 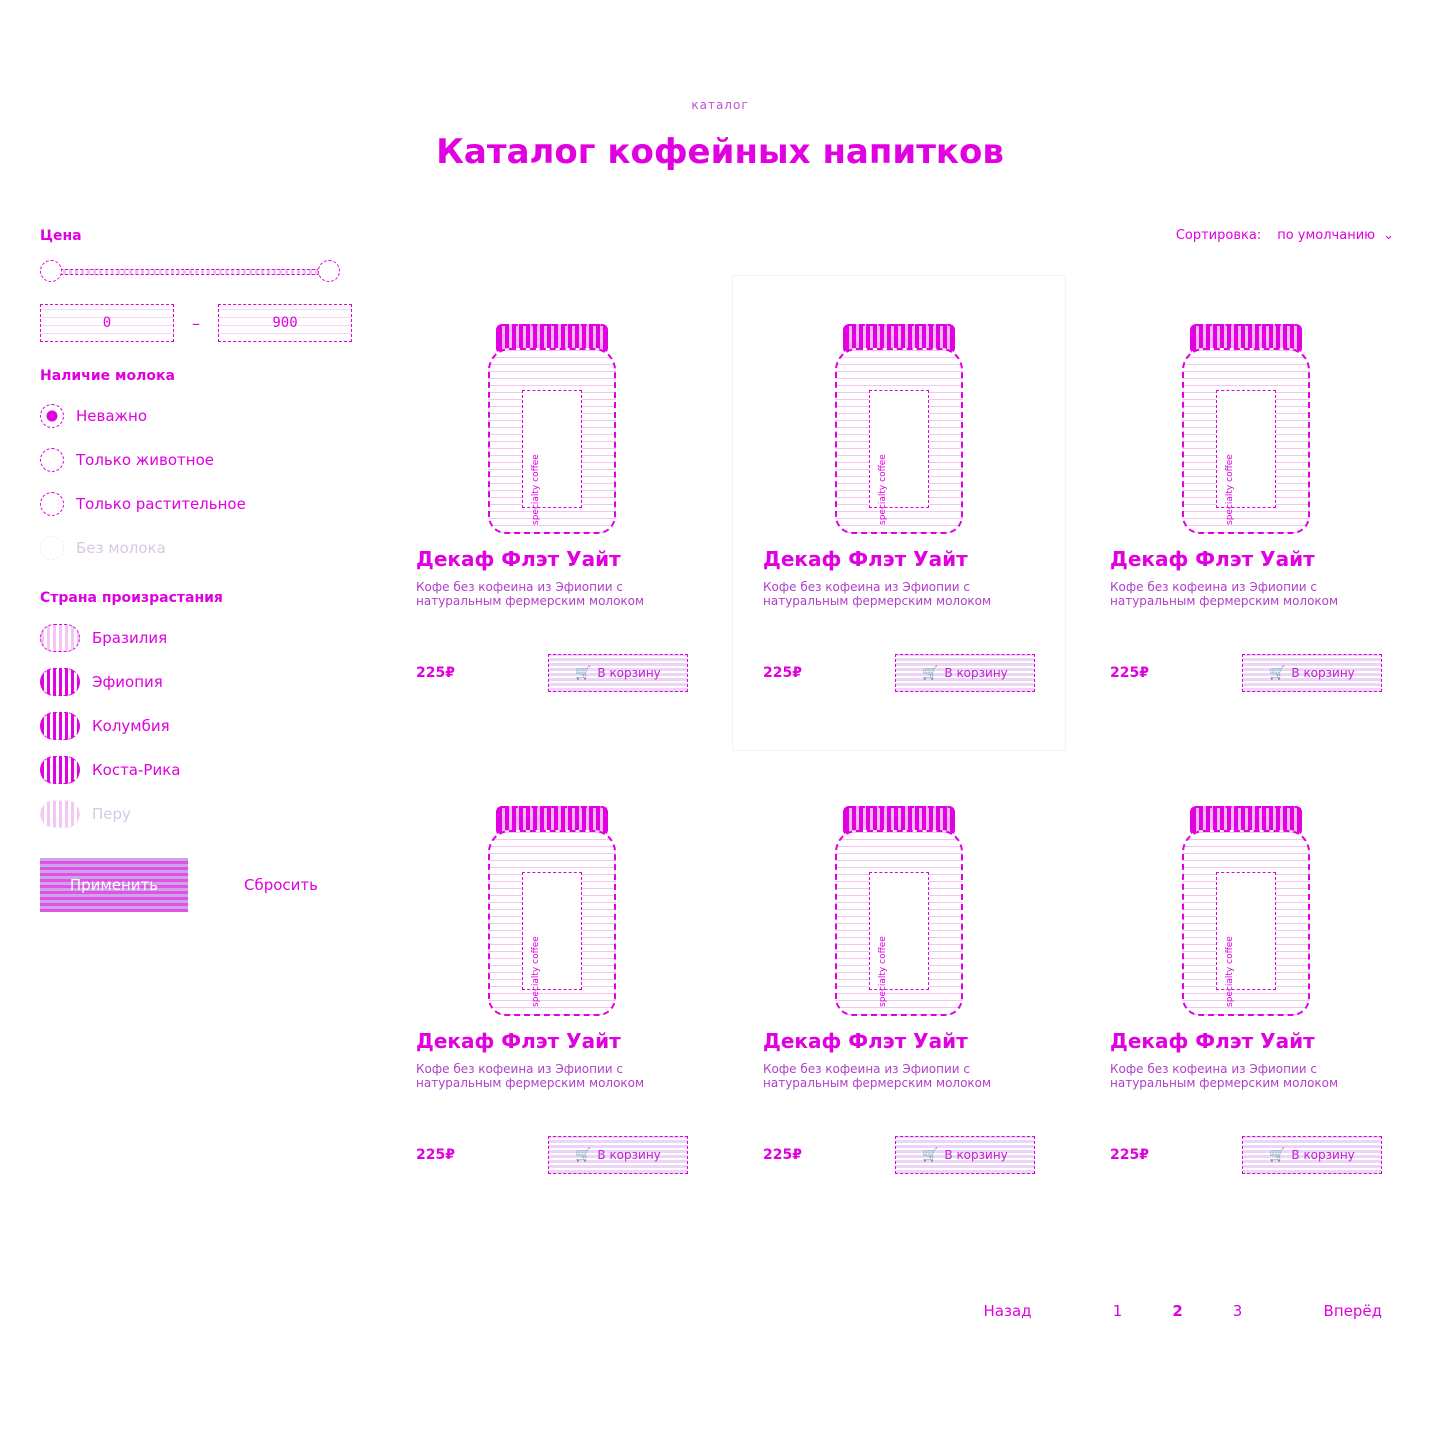 I want to click on country-option-label: Эфиопия, so click(x=127, y=682).